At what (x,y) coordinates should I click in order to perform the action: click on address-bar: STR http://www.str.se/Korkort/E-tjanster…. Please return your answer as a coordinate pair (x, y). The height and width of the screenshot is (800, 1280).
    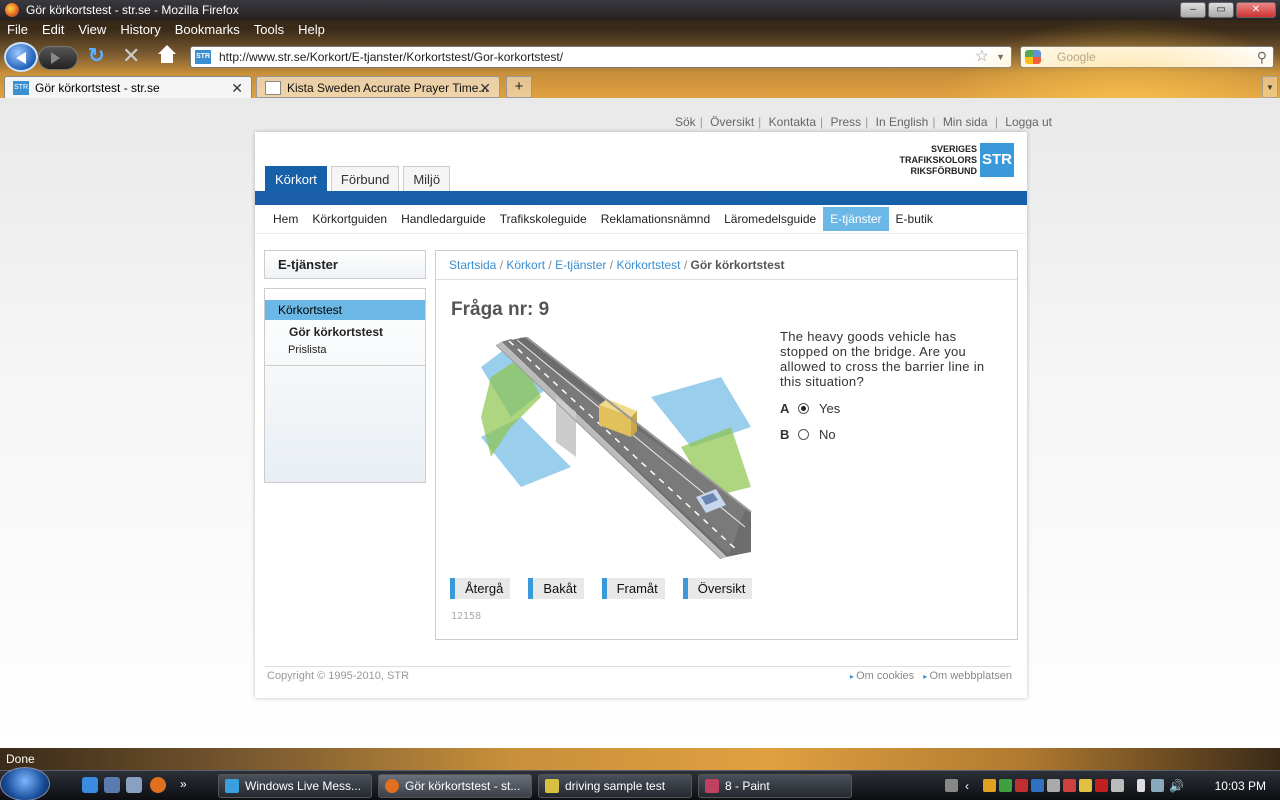
    Looking at the image, I should click on (601, 57).